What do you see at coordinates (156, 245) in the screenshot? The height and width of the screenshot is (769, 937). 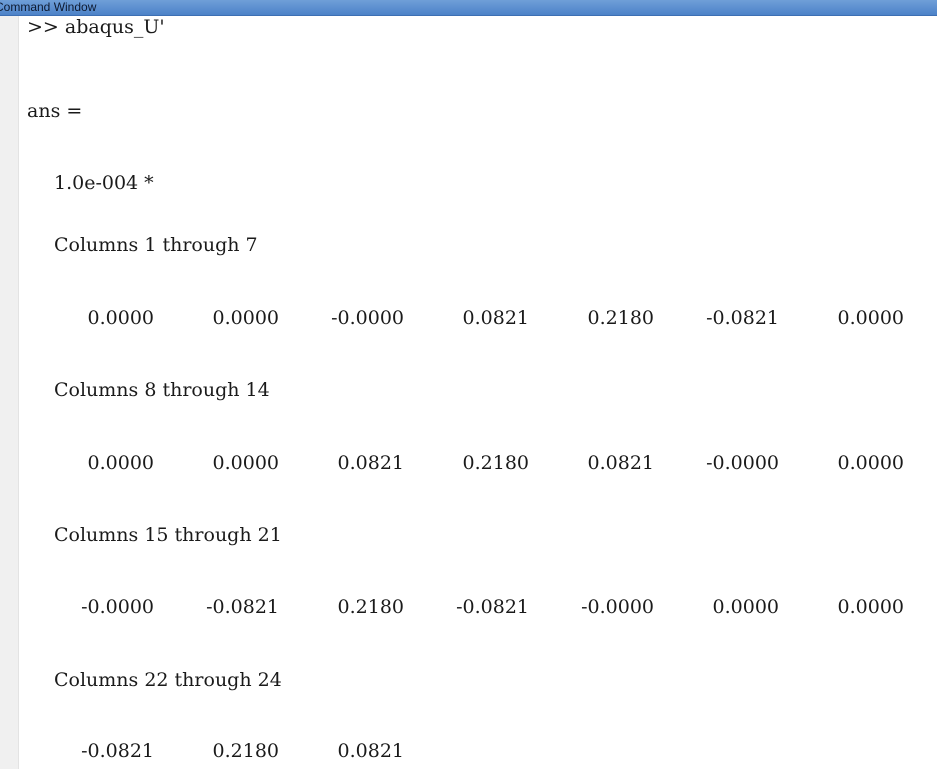 I see `columns-header: Columns 1 through 7` at bounding box center [156, 245].